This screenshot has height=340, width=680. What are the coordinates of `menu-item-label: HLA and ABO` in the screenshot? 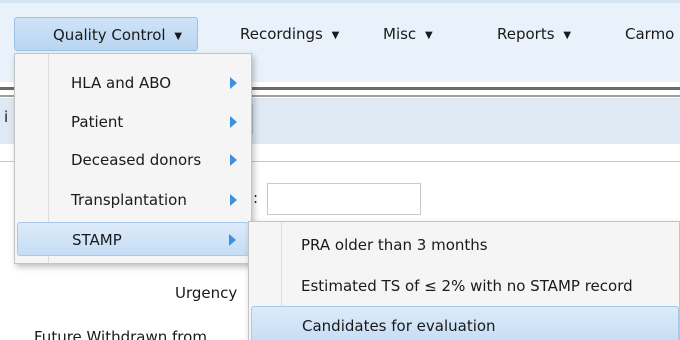 It's located at (121, 83).